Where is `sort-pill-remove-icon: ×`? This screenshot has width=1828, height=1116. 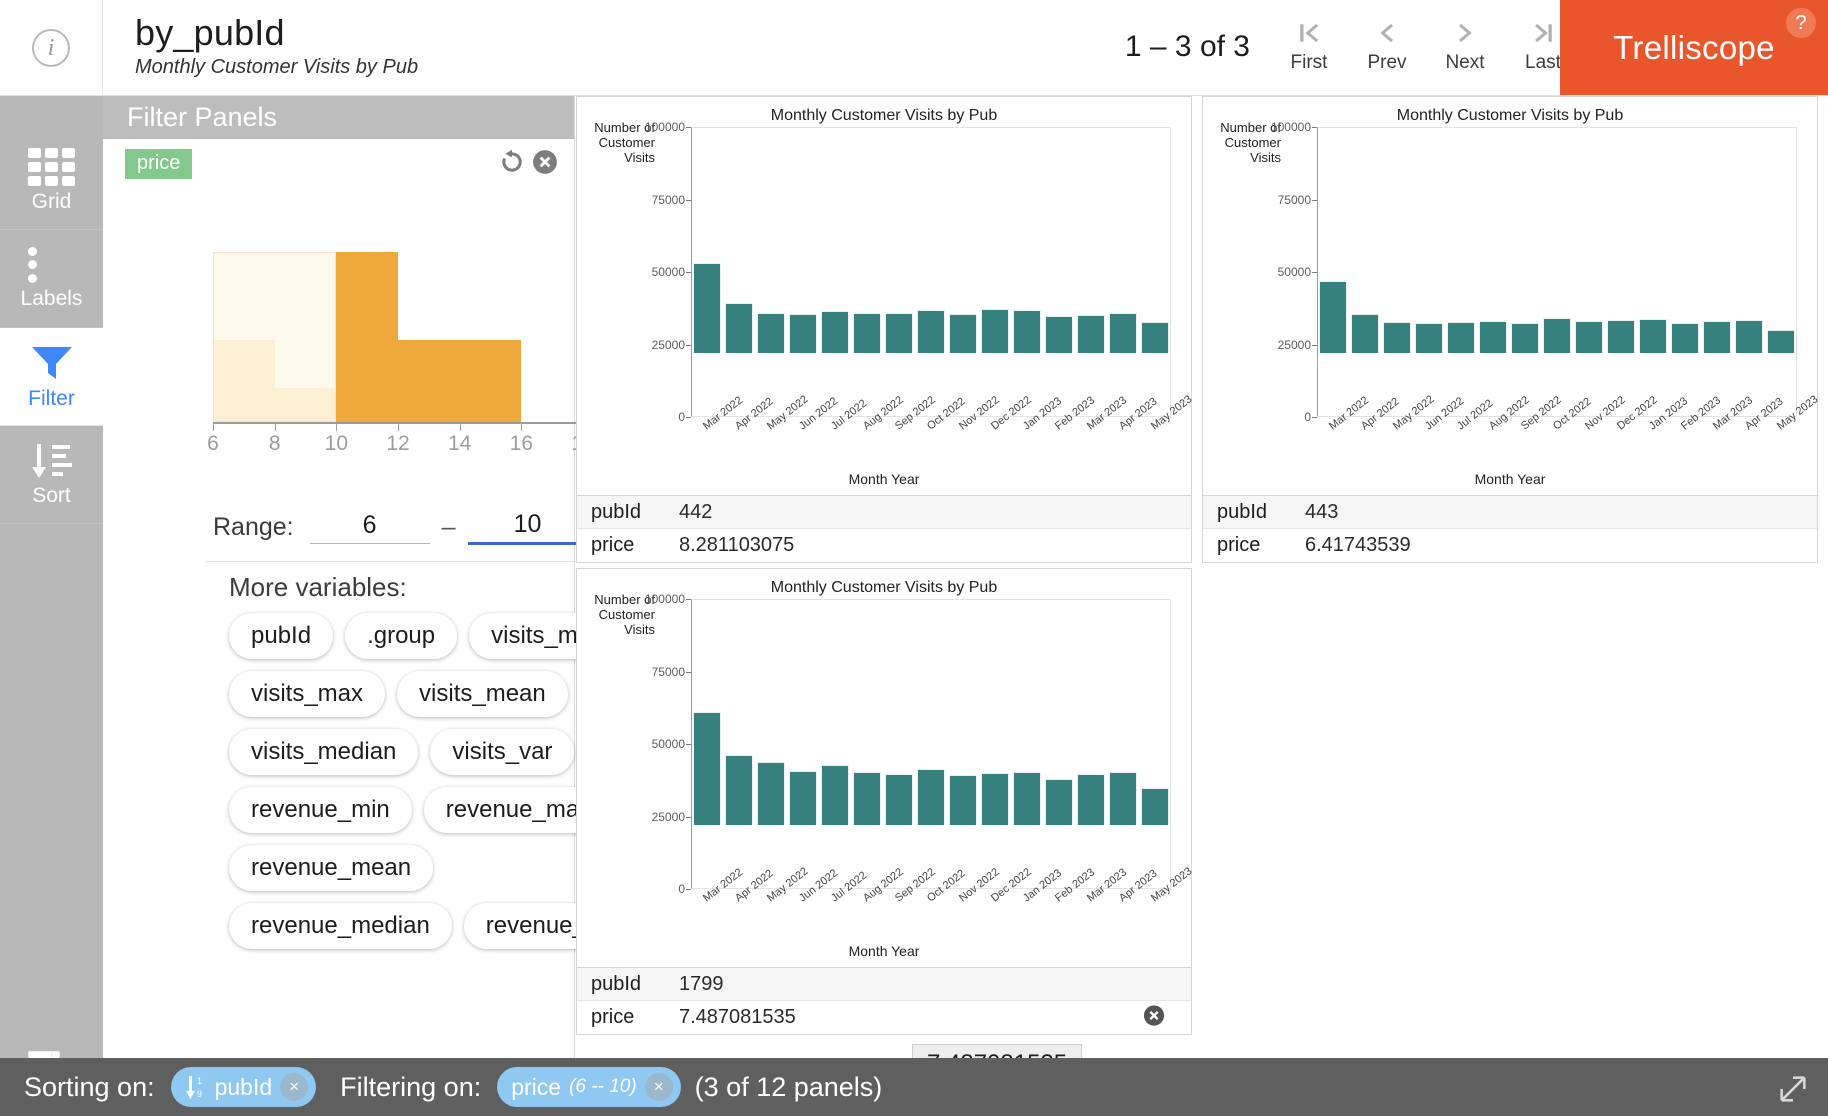
sort-pill-remove-icon: × is located at coordinates (294, 1087).